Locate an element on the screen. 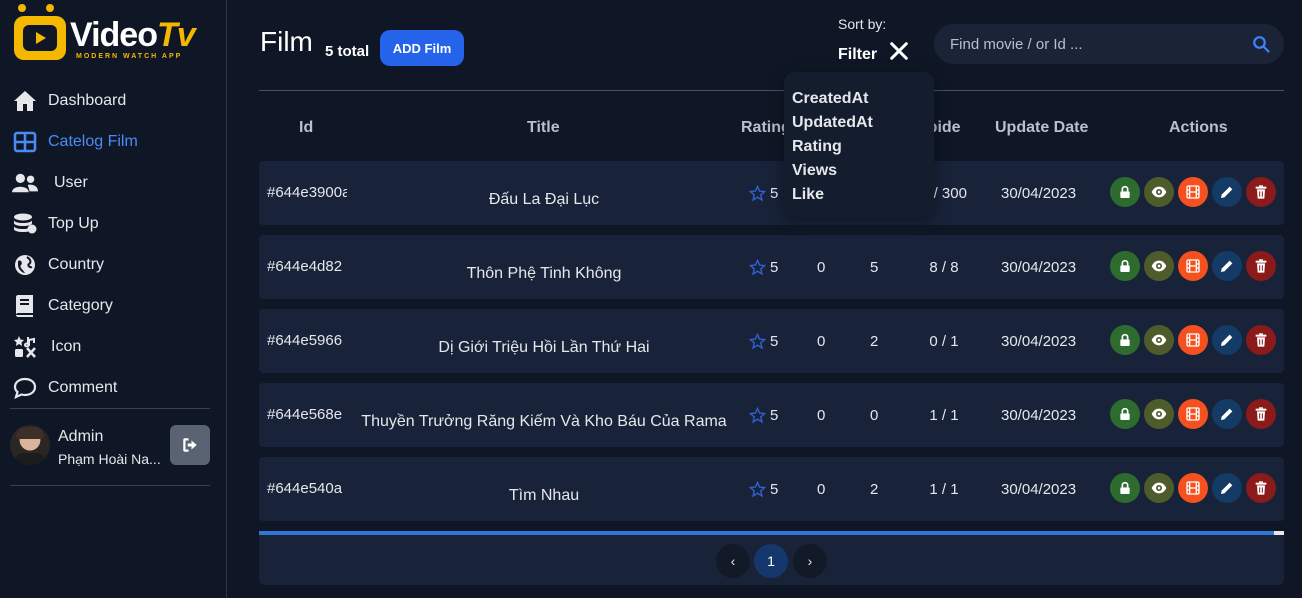 The height and width of the screenshot is (598, 1302). sidebar-item-user: User is located at coordinates (113, 182).